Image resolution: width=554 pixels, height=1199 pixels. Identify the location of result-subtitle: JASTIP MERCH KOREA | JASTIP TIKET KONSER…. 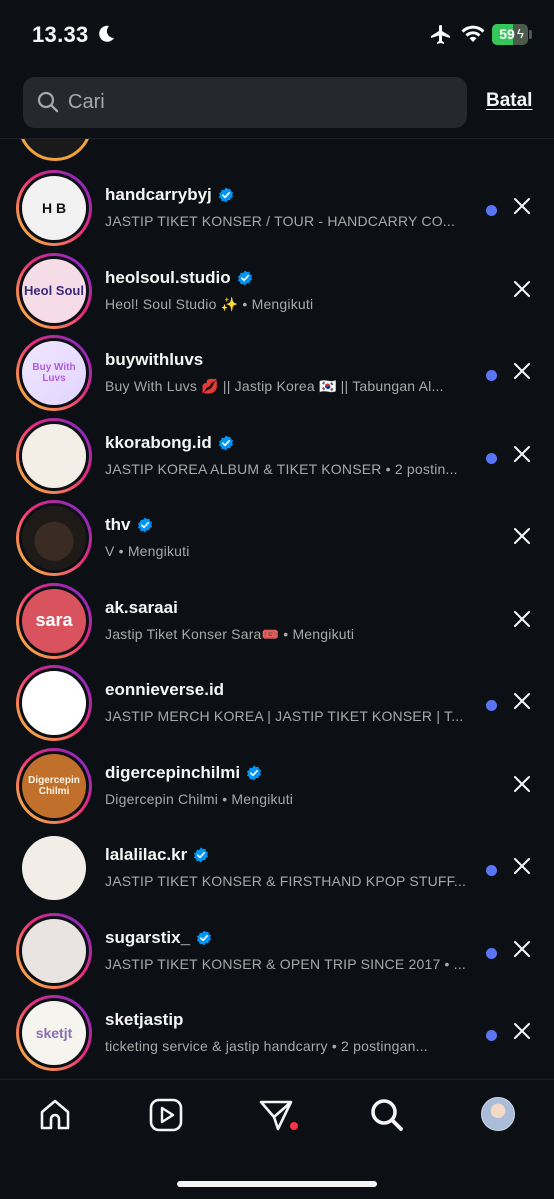
(284, 716).